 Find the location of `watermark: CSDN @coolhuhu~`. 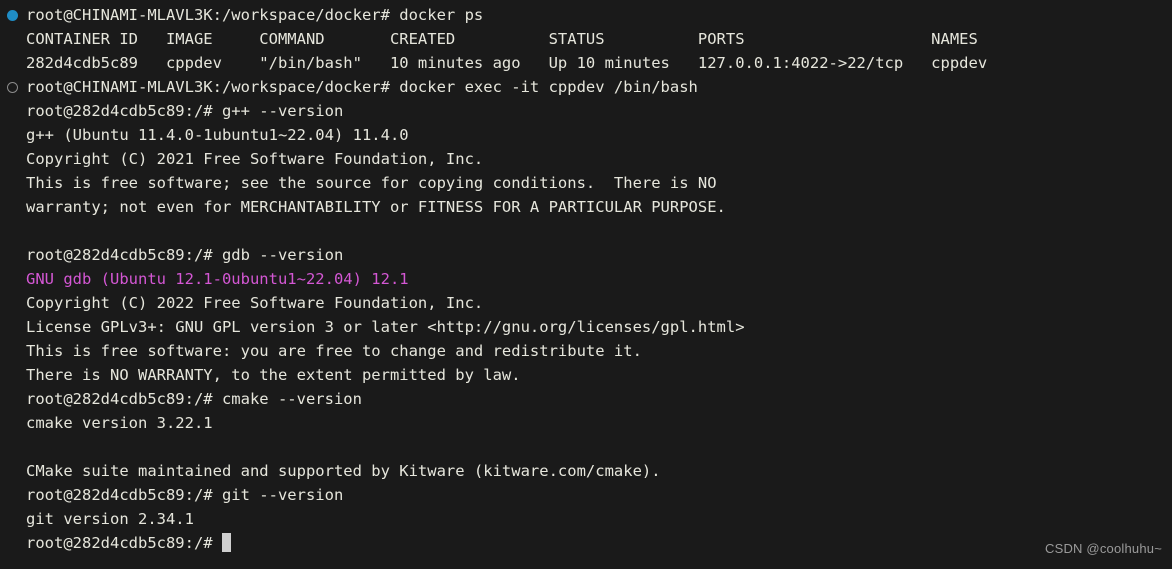

watermark: CSDN @coolhuhu~ is located at coordinates (1103, 548).